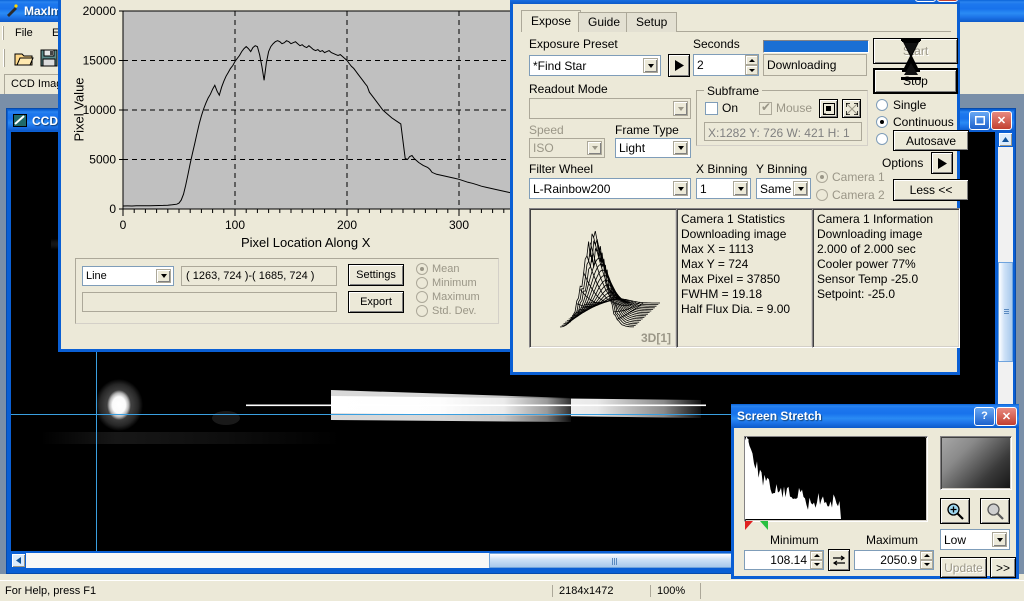  Describe the element at coordinates (595, 65) in the screenshot. I see `exposure-preset-select: *Find Star` at that location.